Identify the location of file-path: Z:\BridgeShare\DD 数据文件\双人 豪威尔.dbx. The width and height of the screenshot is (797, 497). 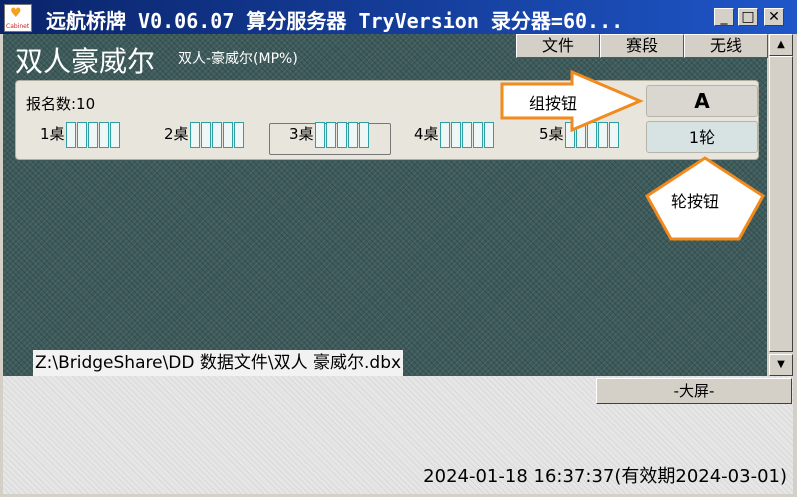
(218, 363).